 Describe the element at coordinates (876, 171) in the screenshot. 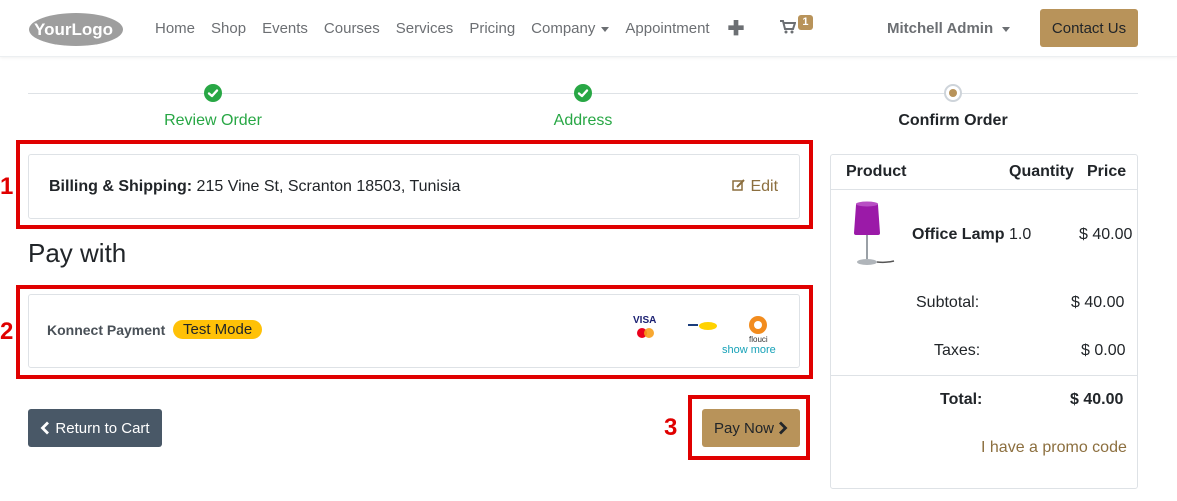

I see `col-product-header: Product` at that location.